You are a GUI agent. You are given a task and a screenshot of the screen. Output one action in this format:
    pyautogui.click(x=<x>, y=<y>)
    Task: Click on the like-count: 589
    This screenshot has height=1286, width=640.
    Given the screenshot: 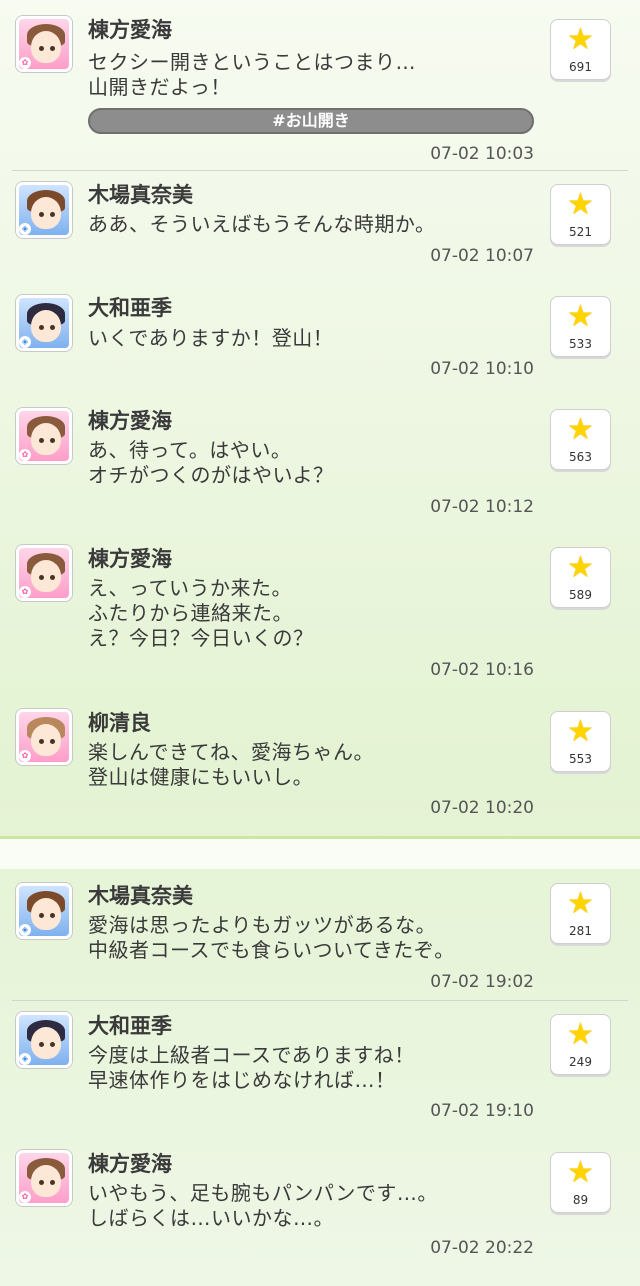 What is the action you would take?
    pyautogui.click(x=580, y=595)
    